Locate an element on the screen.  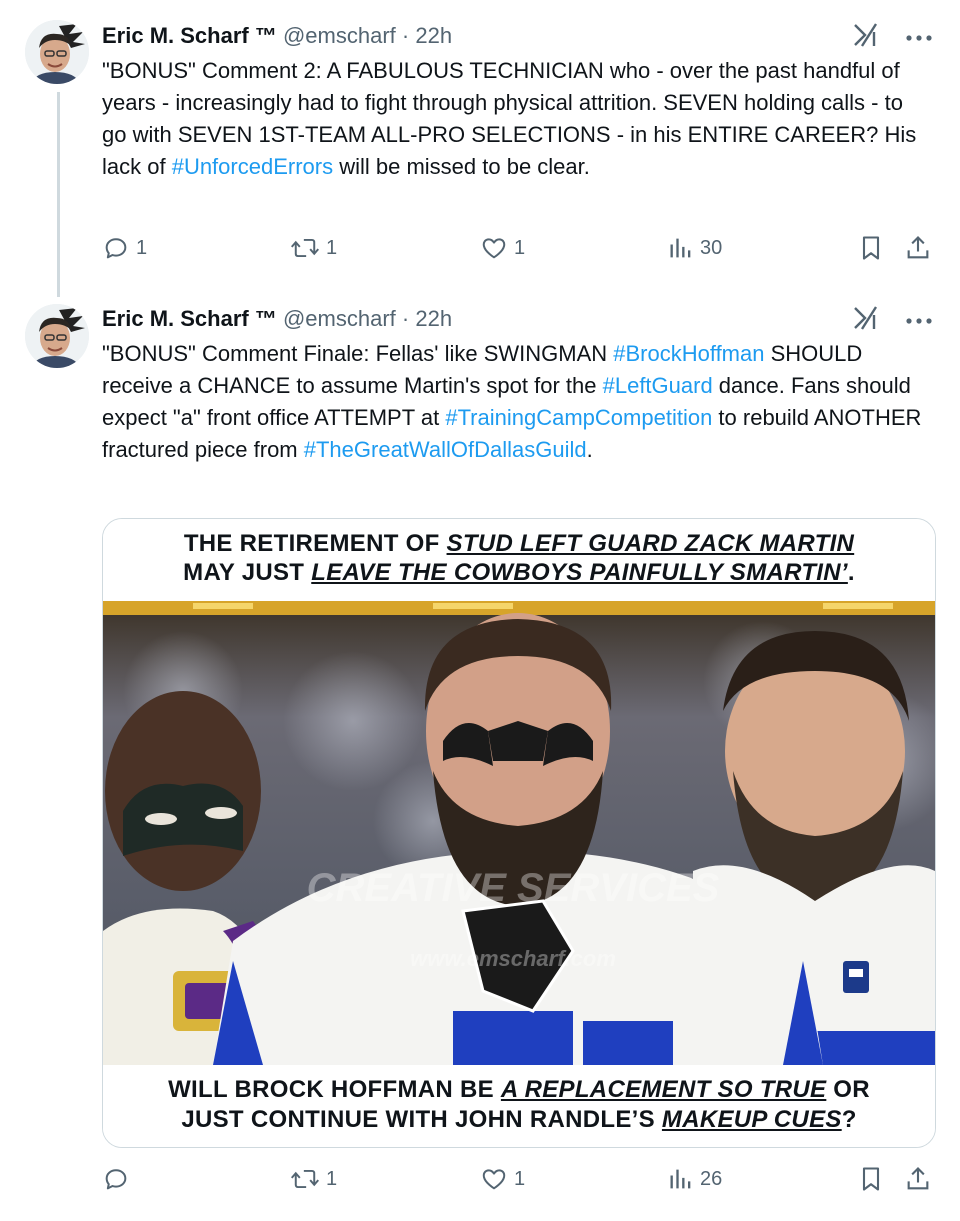
caption-text: MAY JUST is located at coordinates (247, 572).